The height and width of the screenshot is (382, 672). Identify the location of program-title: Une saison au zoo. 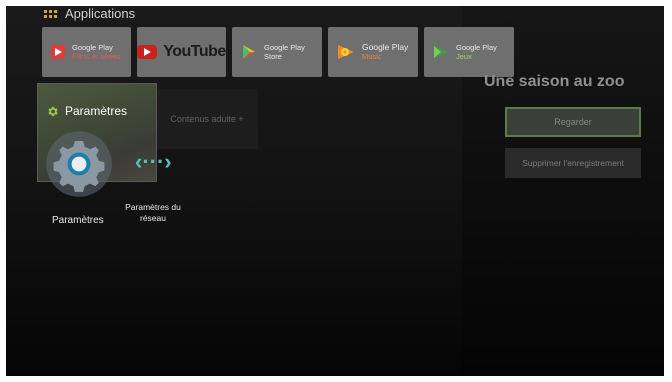
(554, 81).